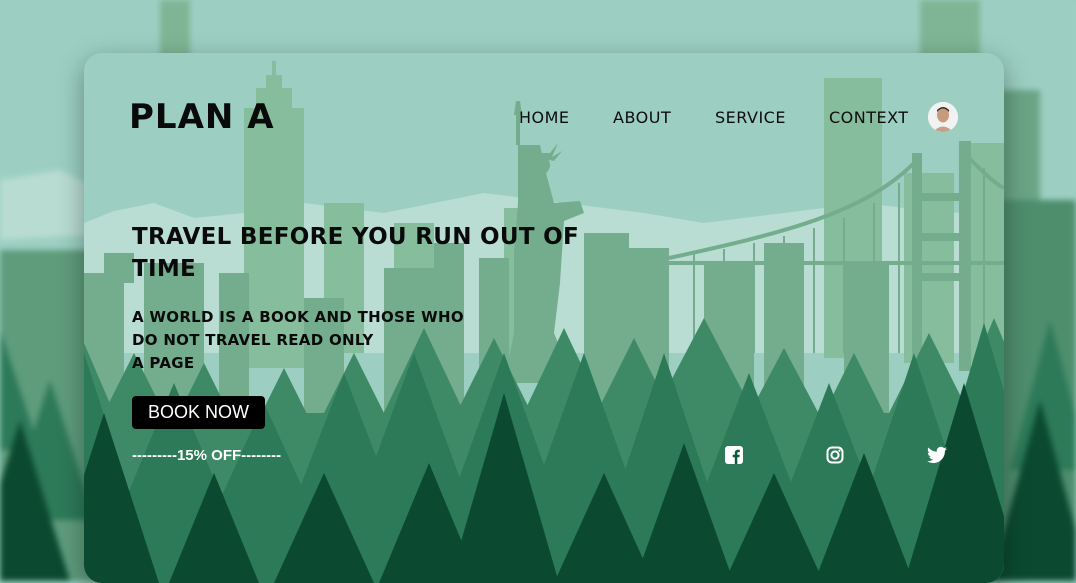  I want to click on avatar-icon, so click(943, 117).